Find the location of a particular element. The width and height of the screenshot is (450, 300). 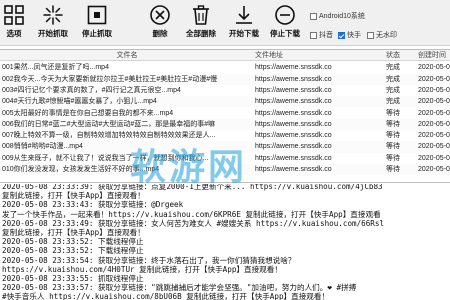

stop-download-button: 停止下载 is located at coordinates (285, 24).